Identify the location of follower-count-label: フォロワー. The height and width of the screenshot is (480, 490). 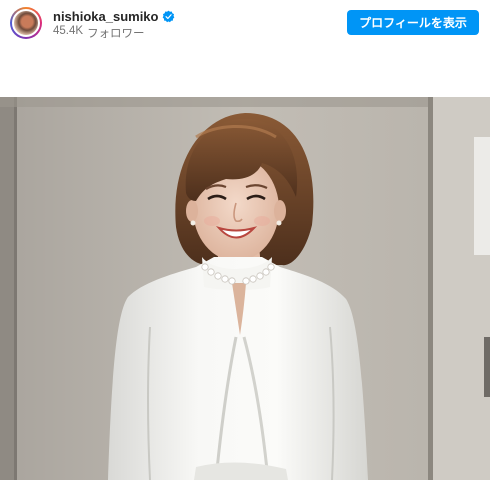
(116, 34).